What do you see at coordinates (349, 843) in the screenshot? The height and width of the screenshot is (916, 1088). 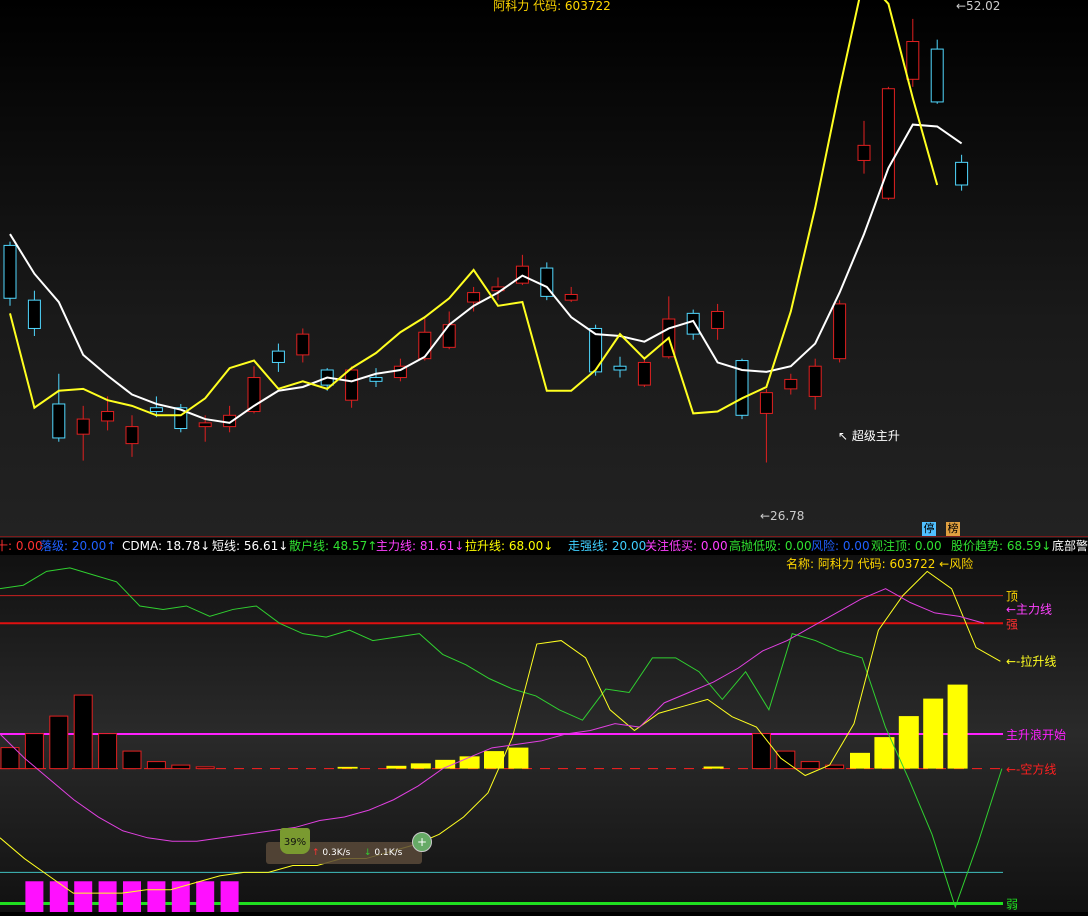 I see `network-speed-widget: 39% ↑ 0.3K/s ↓ 0.1K/s +` at bounding box center [349, 843].